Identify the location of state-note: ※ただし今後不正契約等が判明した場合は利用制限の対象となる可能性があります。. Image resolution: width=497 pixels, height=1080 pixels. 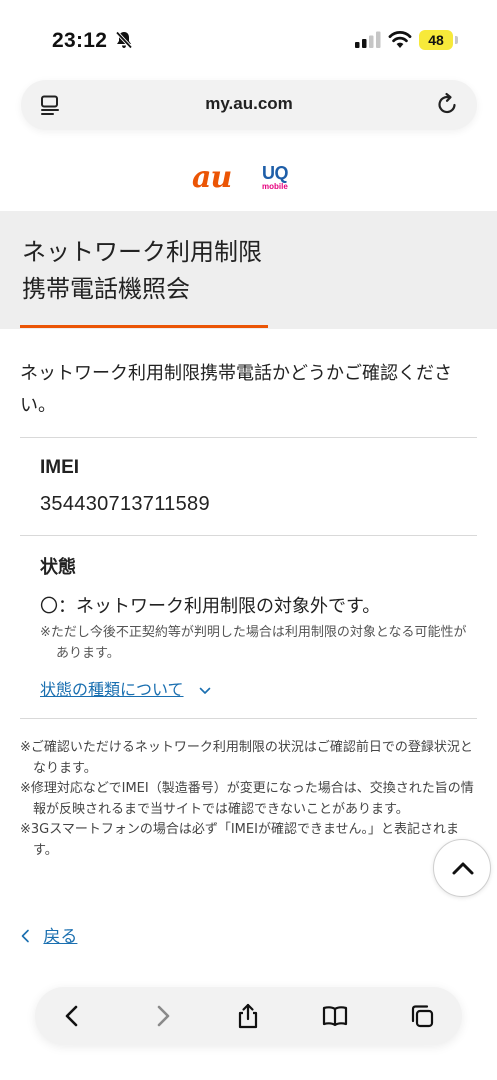
(253, 643).